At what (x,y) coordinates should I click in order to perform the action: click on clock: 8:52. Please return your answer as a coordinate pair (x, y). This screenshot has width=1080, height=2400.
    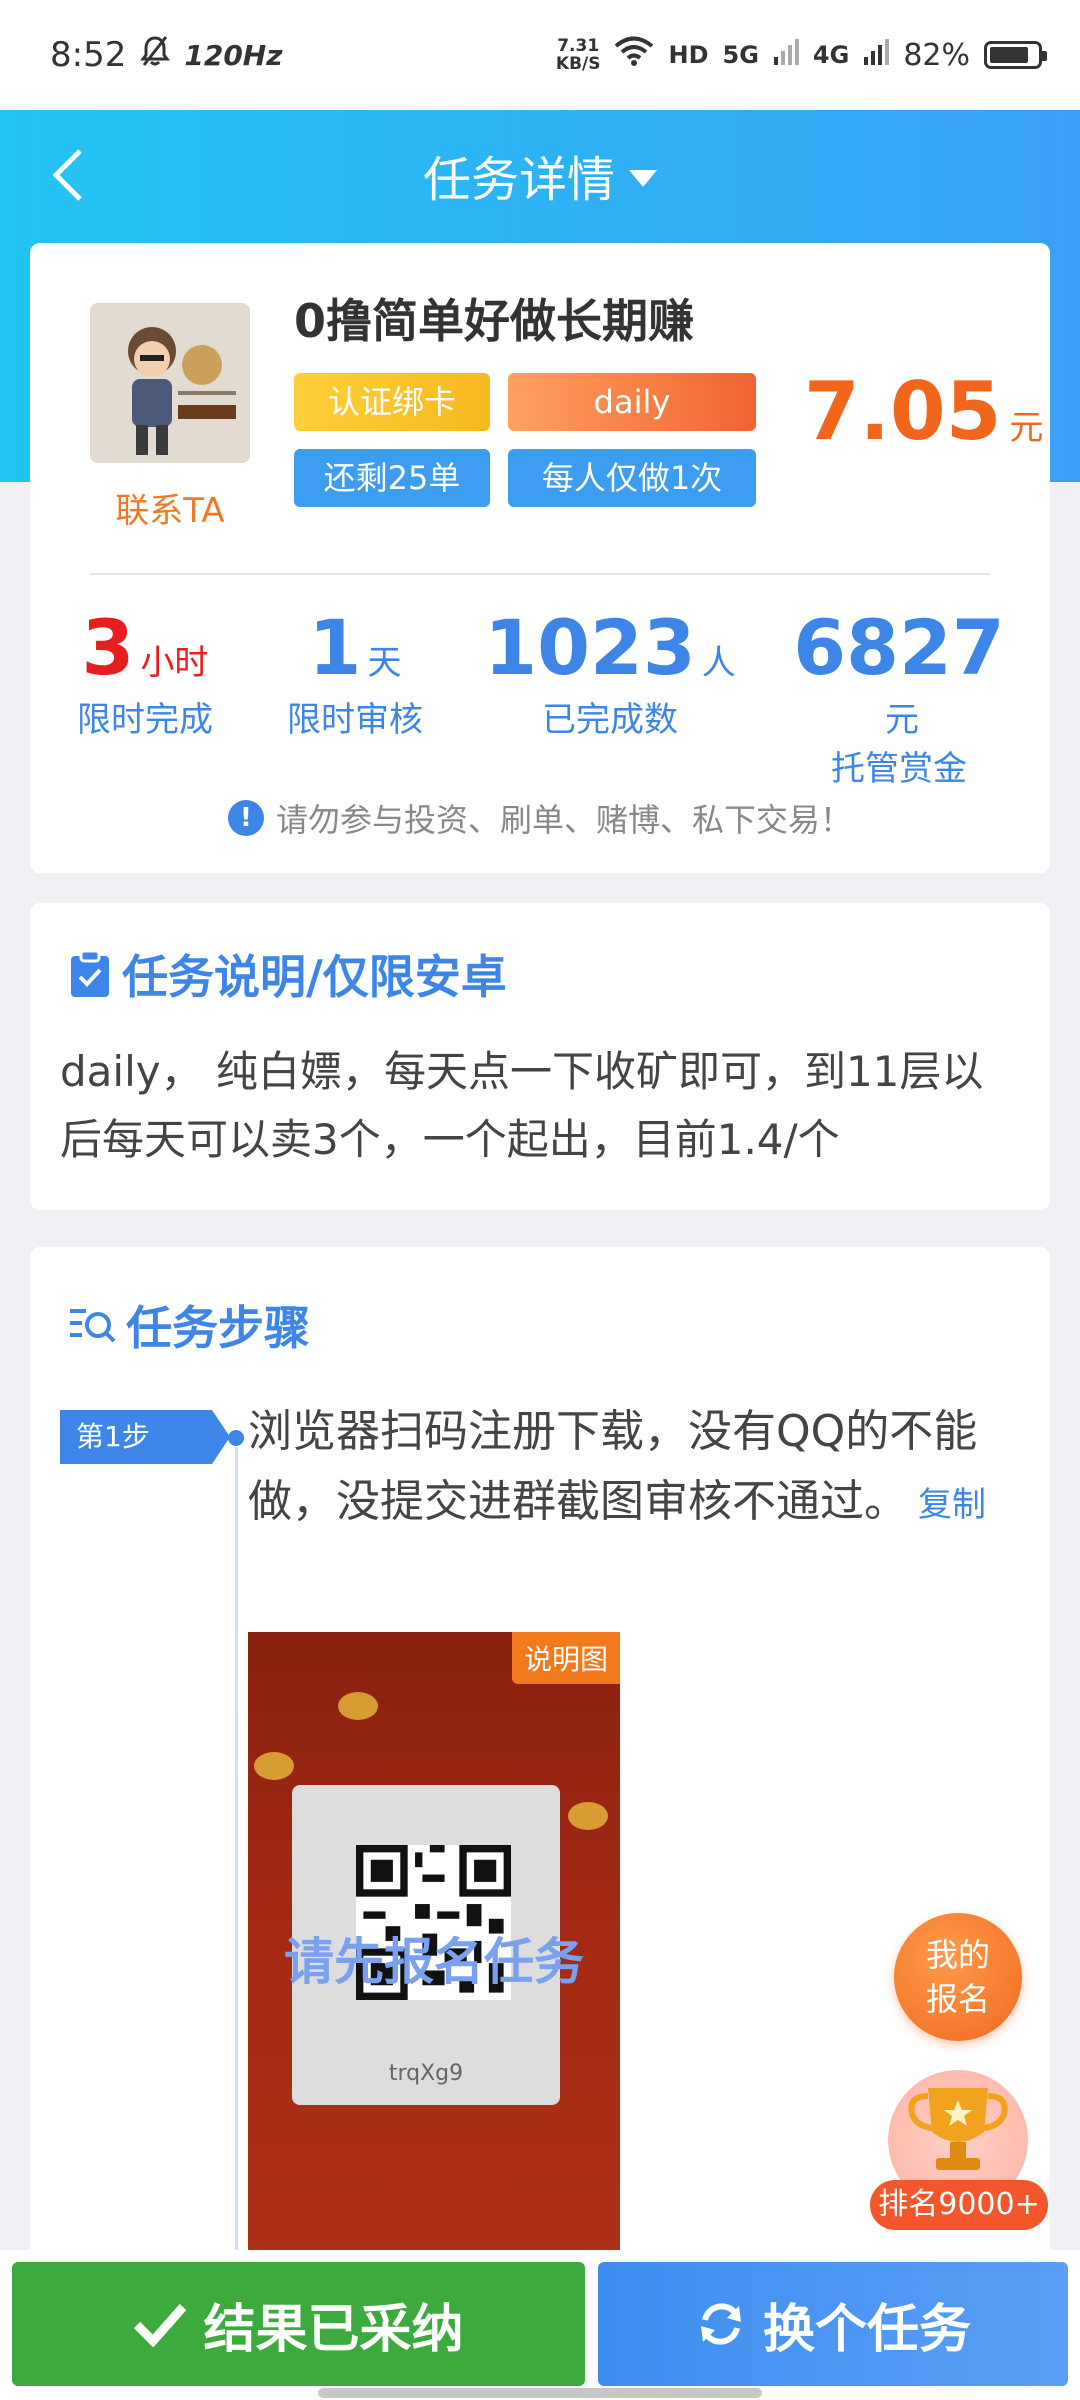
    Looking at the image, I should click on (88, 55).